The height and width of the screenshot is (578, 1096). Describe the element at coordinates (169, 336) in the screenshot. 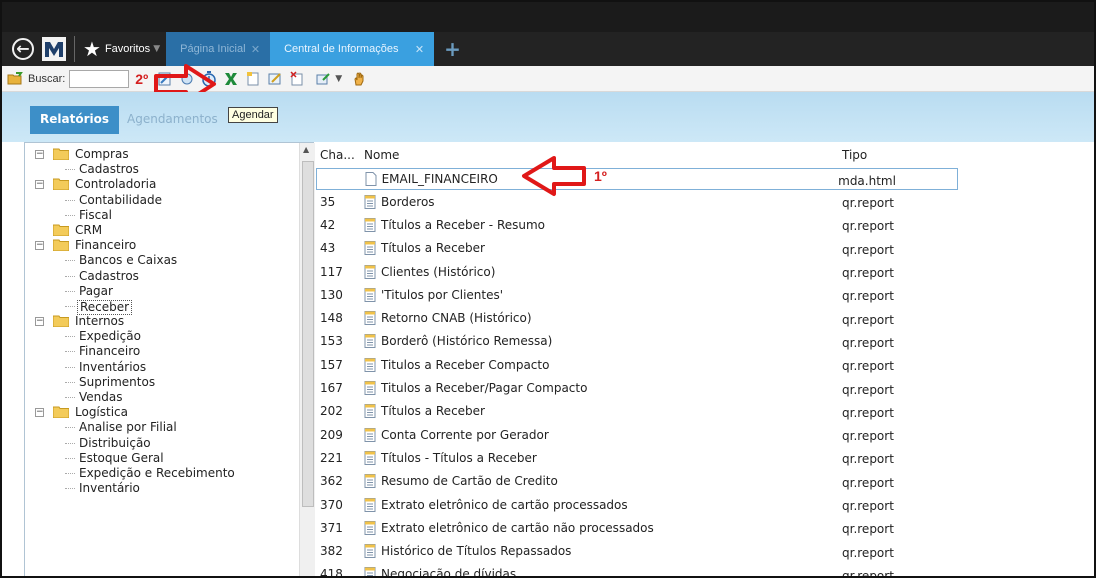

I see `tree-item: Expedição` at that location.